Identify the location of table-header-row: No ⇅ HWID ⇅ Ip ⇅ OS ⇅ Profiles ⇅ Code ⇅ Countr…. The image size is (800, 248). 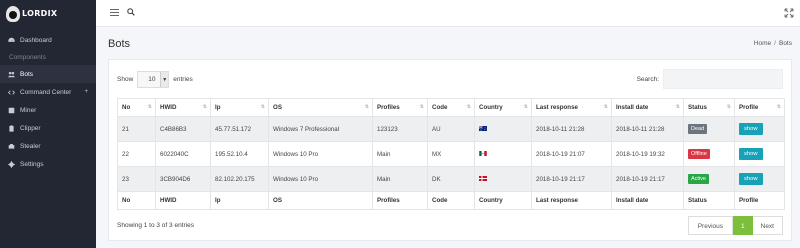
(451, 107).